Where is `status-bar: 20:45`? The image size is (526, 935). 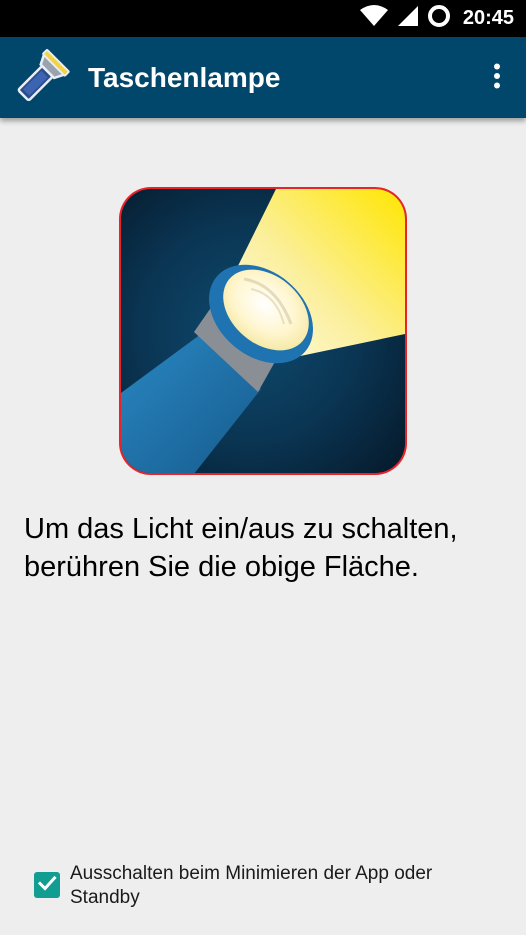
status-bar: 20:45 is located at coordinates (263, 18).